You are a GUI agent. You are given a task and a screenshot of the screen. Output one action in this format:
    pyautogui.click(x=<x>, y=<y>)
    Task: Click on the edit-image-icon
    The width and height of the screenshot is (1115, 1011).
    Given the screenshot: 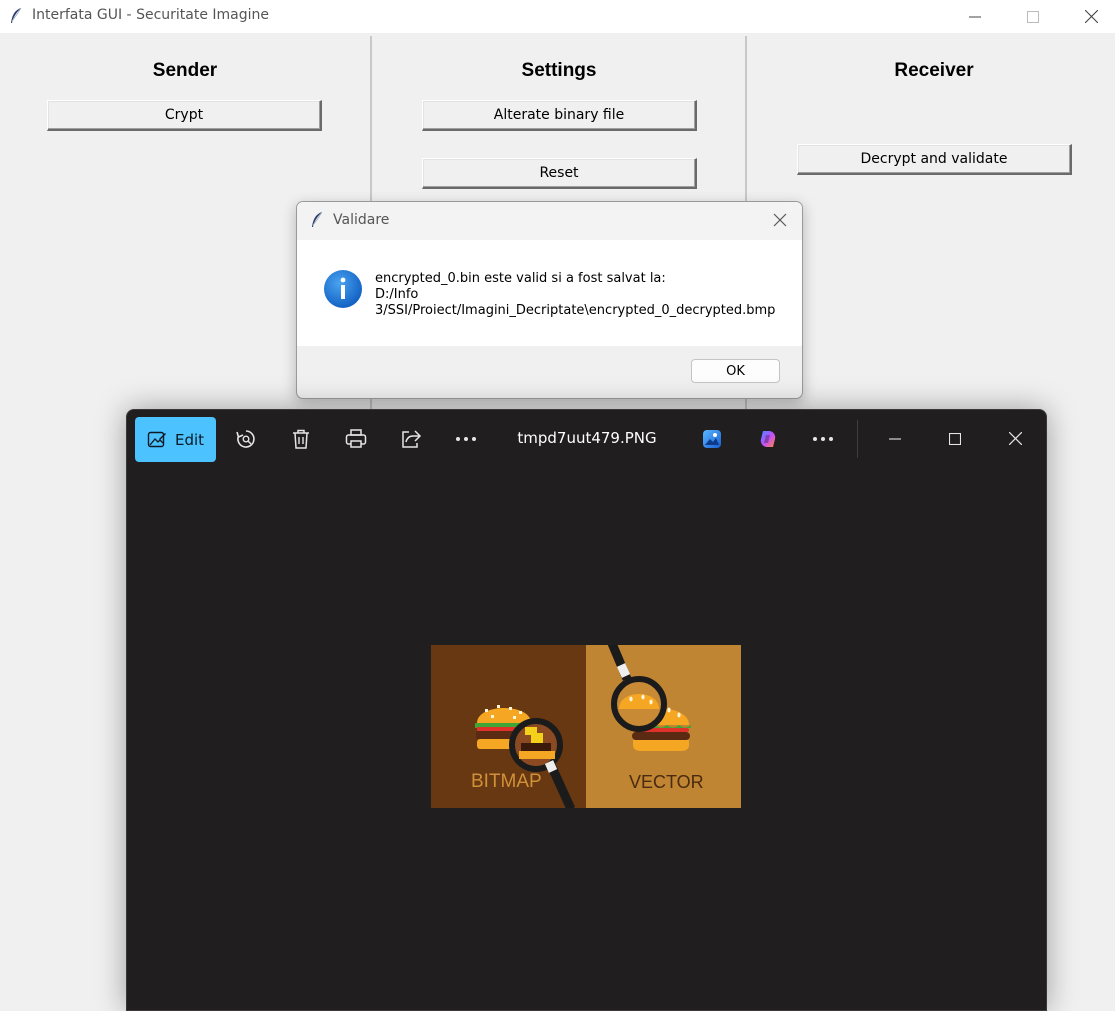 What is the action you would take?
    pyautogui.click(x=156, y=439)
    